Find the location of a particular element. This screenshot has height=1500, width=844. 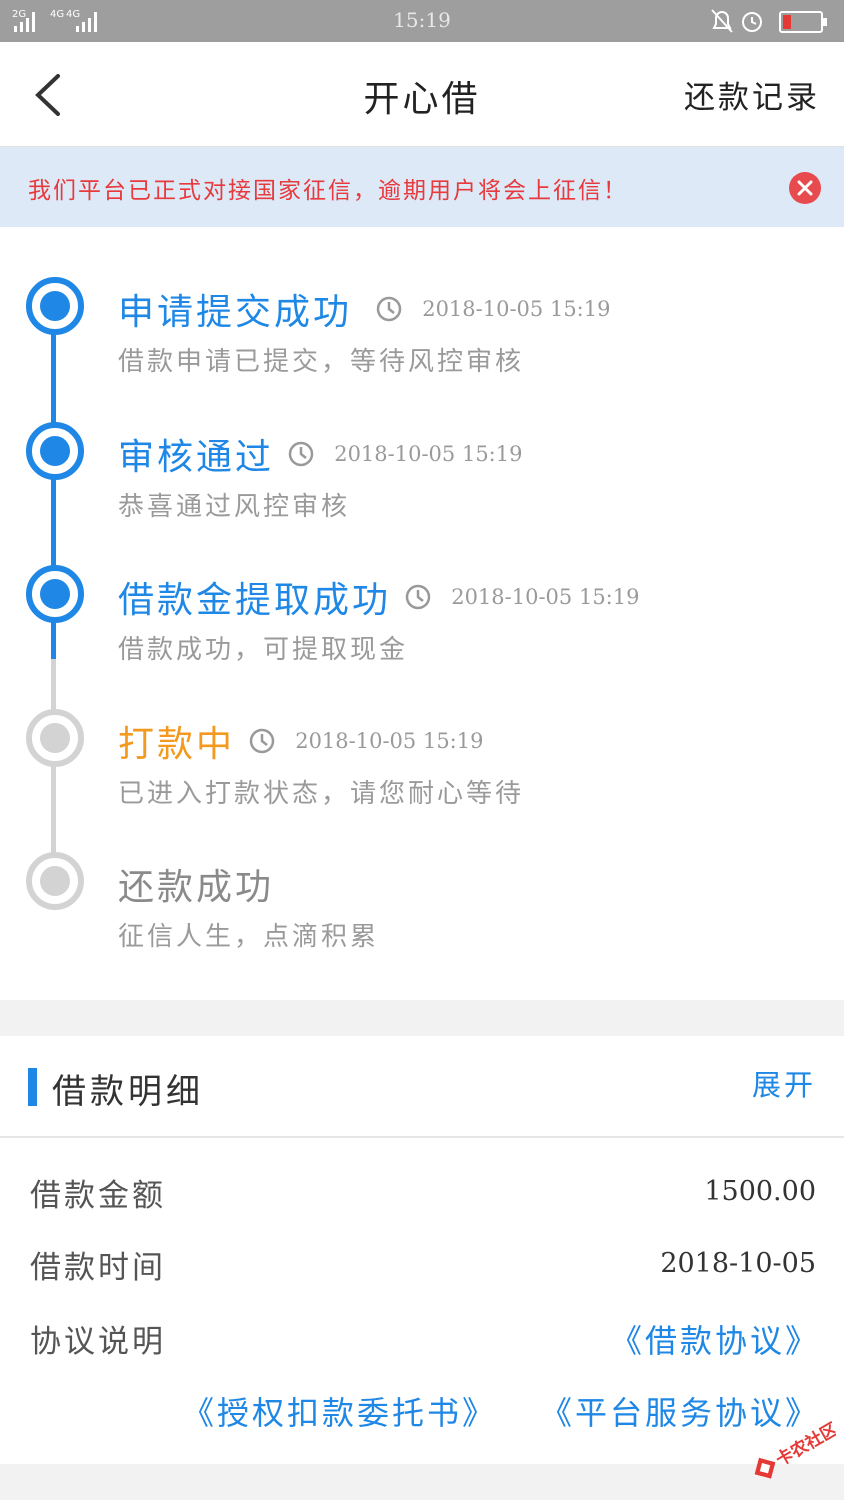

step-description: 借款成功，可提取现金 is located at coordinates (263, 650).